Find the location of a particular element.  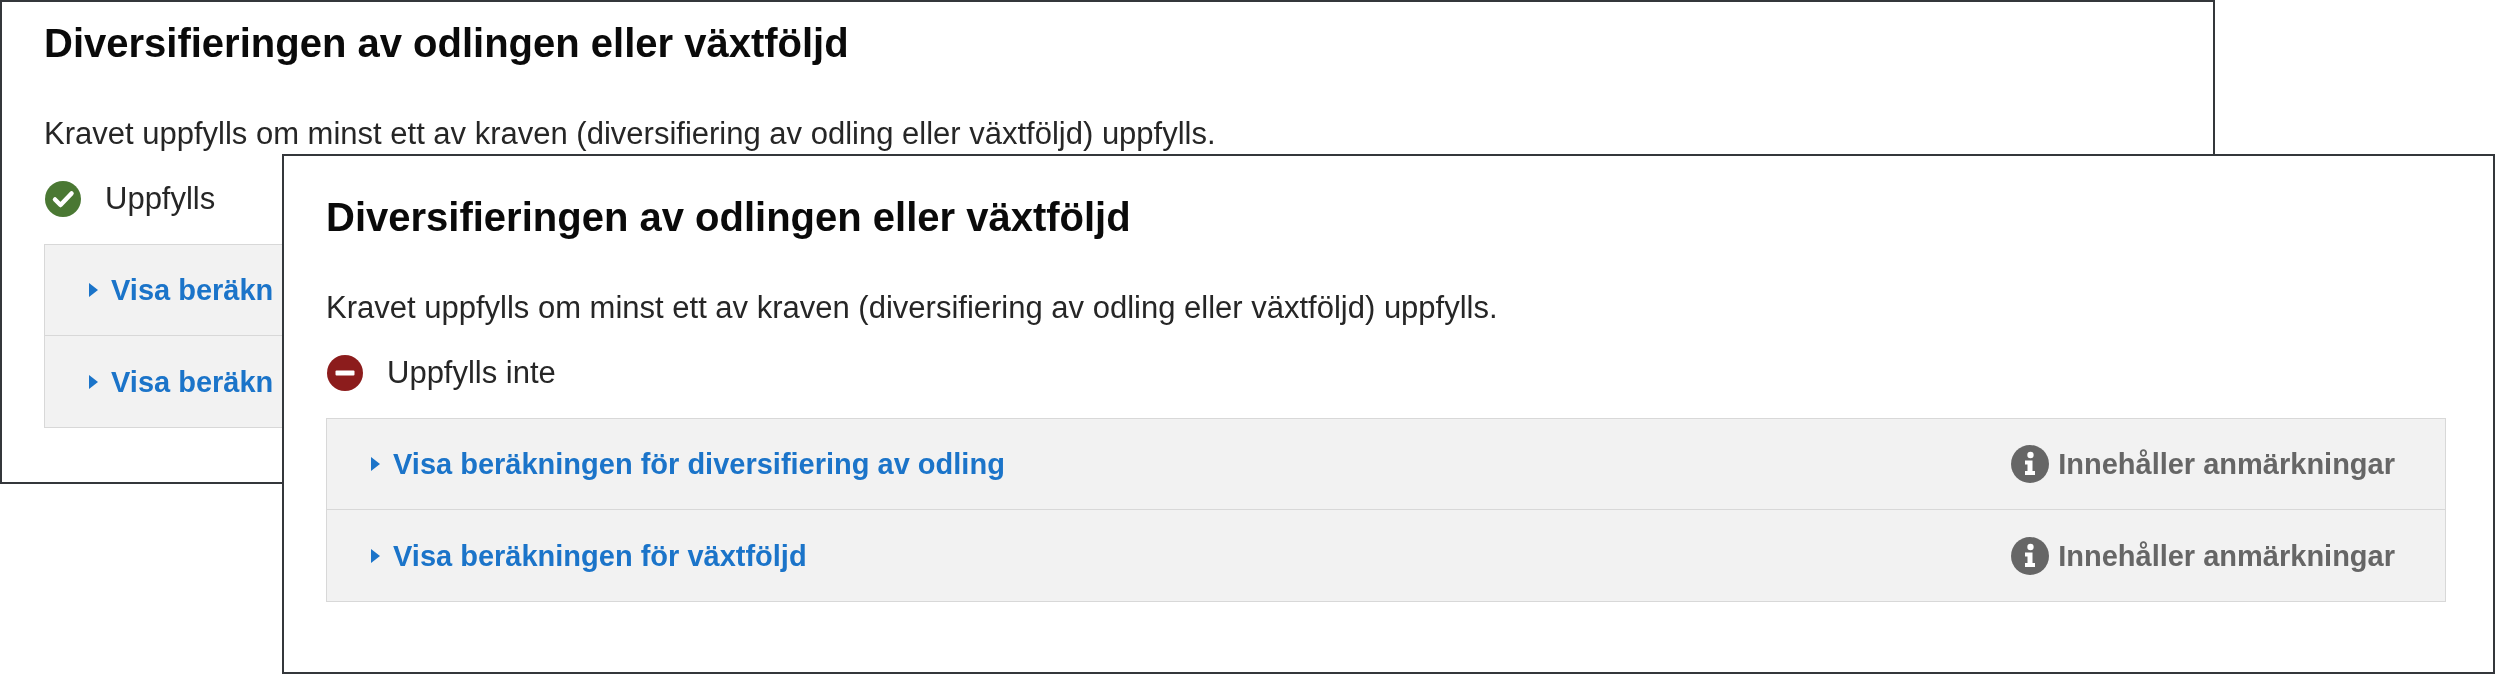

calculation-link: Visa beräkningen för växtföljd is located at coordinates (589, 555).